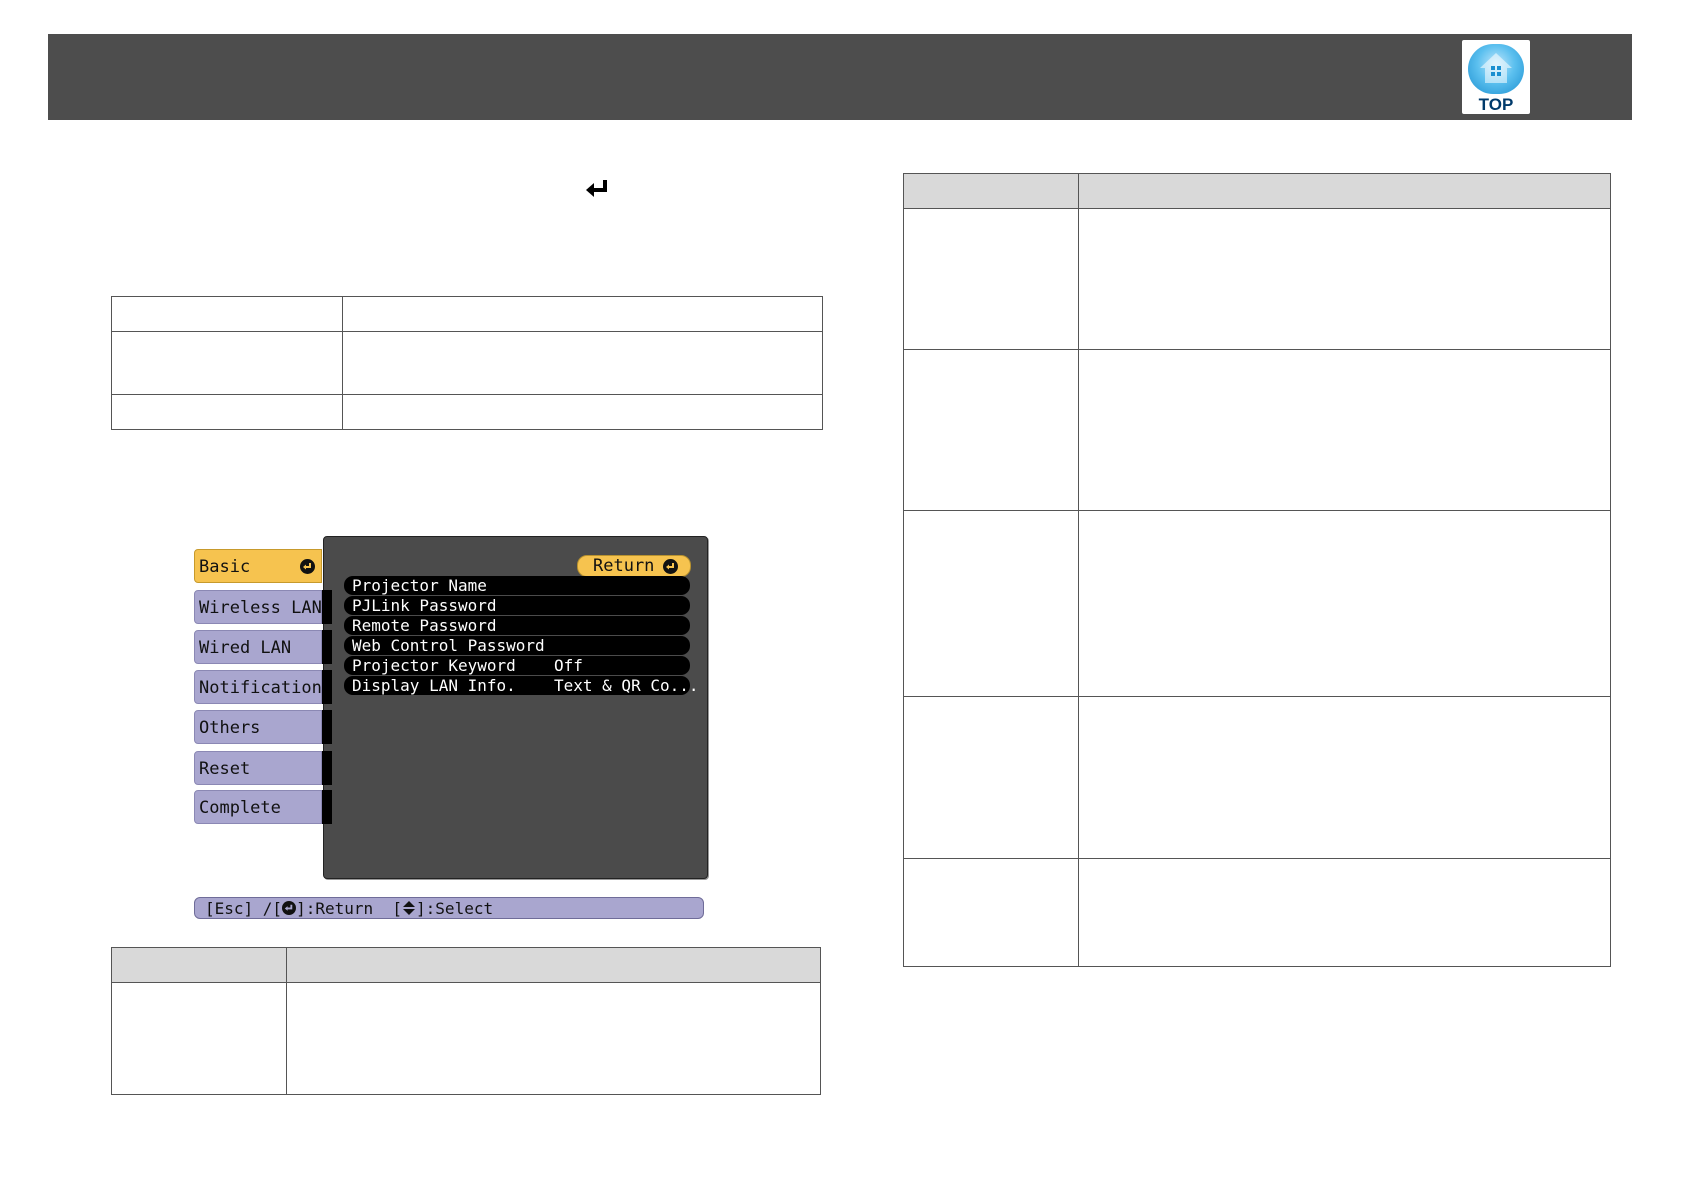 The height and width of the screenshot is (1190, 1684). I want to click on menu-item-web-control-password: Web Control Password, so click(517, 645).